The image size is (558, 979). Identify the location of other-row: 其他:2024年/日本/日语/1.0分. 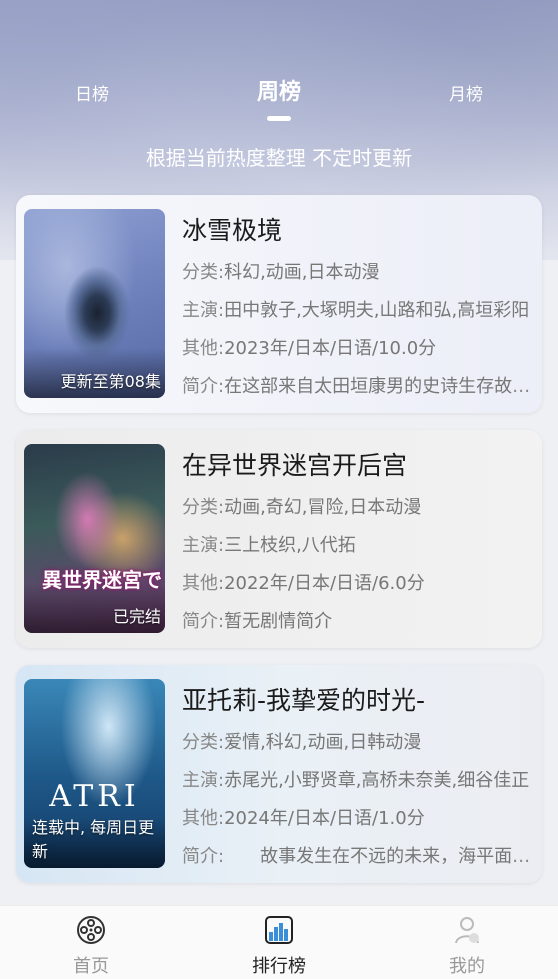
(357, 826).